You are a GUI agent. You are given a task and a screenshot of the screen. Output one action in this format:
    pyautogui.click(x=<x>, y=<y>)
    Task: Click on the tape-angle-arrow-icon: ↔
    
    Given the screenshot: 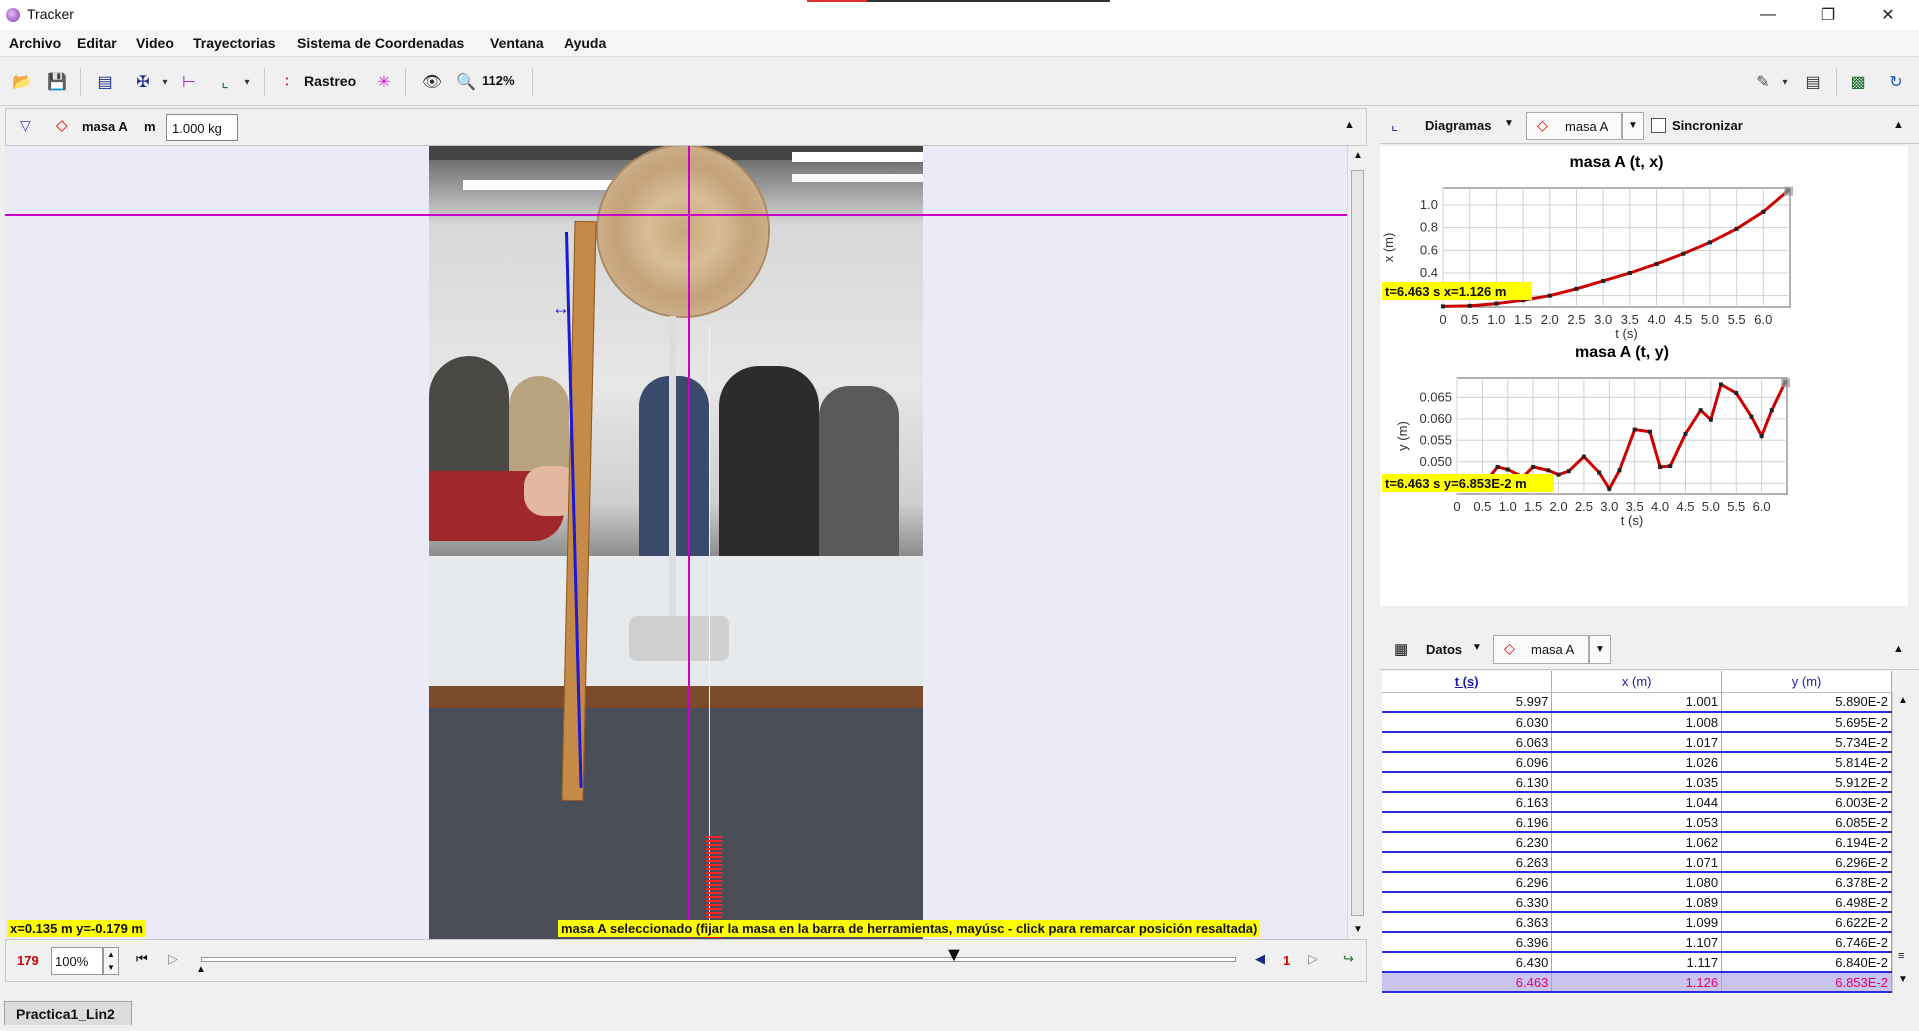 What is the action you would take?
    pyautogui.click(x=561, y=308)
    